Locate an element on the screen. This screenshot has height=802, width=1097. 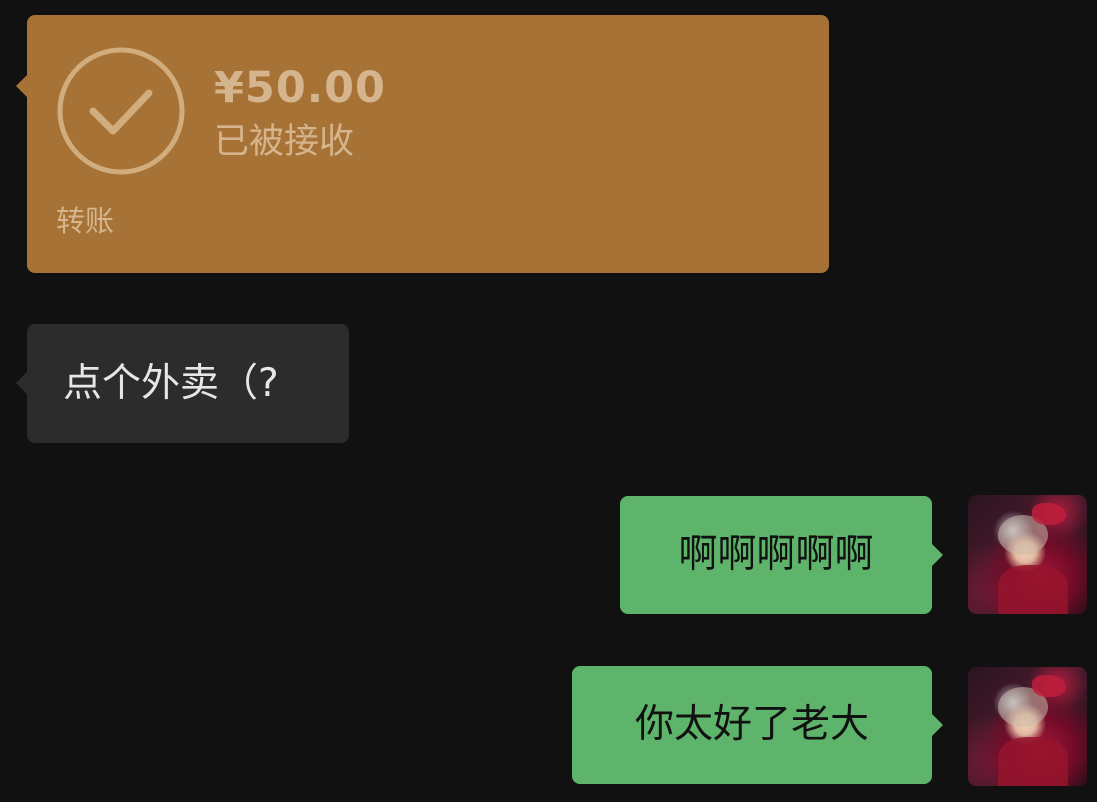
incoming-message-bubble: 点个外卖（? is located at coordinates (182, 383).